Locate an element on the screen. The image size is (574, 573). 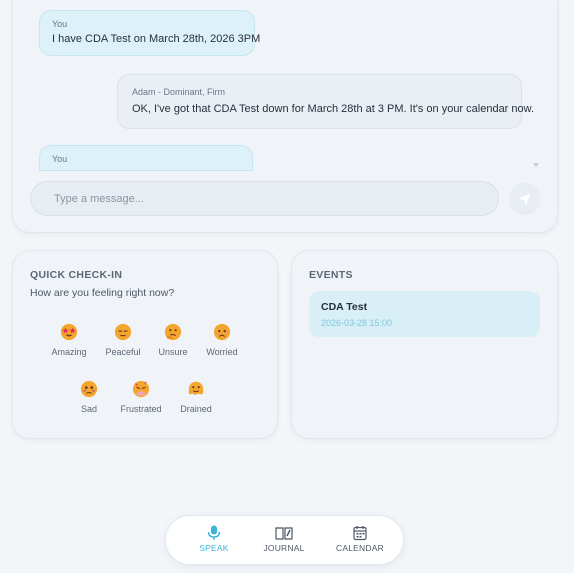
send-button is located at coordinates (525, 199).